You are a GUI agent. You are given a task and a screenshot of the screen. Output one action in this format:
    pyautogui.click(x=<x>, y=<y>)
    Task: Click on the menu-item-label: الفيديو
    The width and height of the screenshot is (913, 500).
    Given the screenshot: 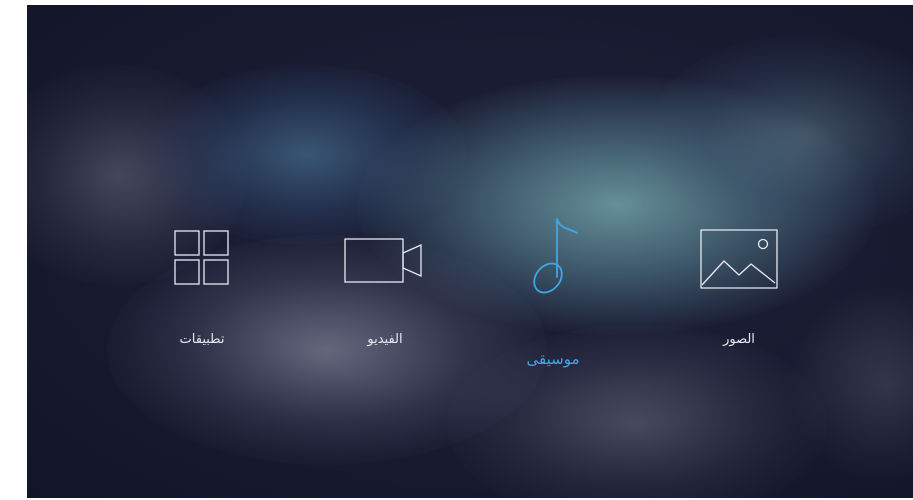 What is the action you would take?
    pyautogui.click(x=385, y=339)
    